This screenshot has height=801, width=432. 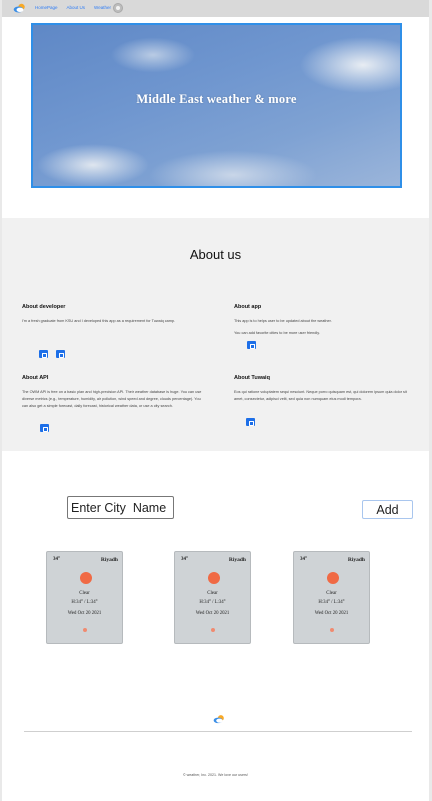 I want to click on city-search-input, so click(x=120, y=507).